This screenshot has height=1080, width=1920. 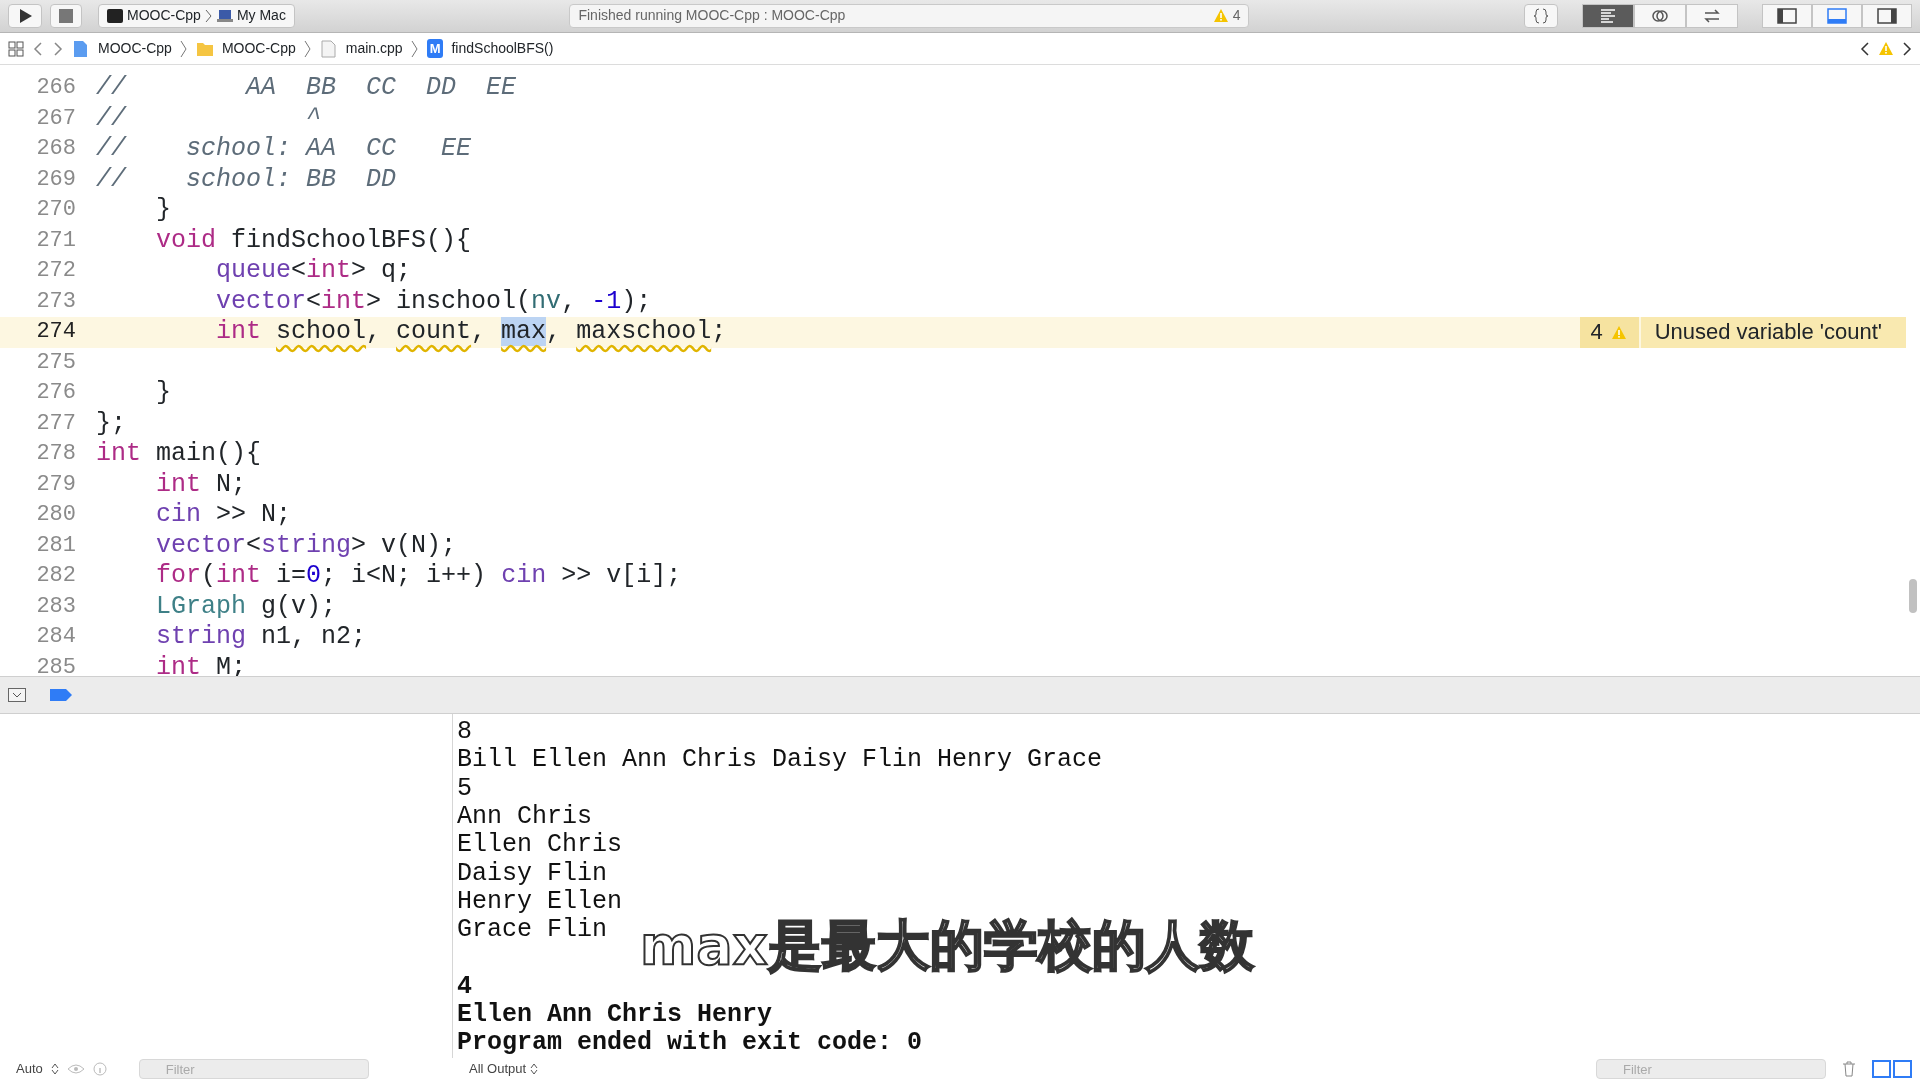 I want to click on line-number: 283, so click(x=56, y=606).